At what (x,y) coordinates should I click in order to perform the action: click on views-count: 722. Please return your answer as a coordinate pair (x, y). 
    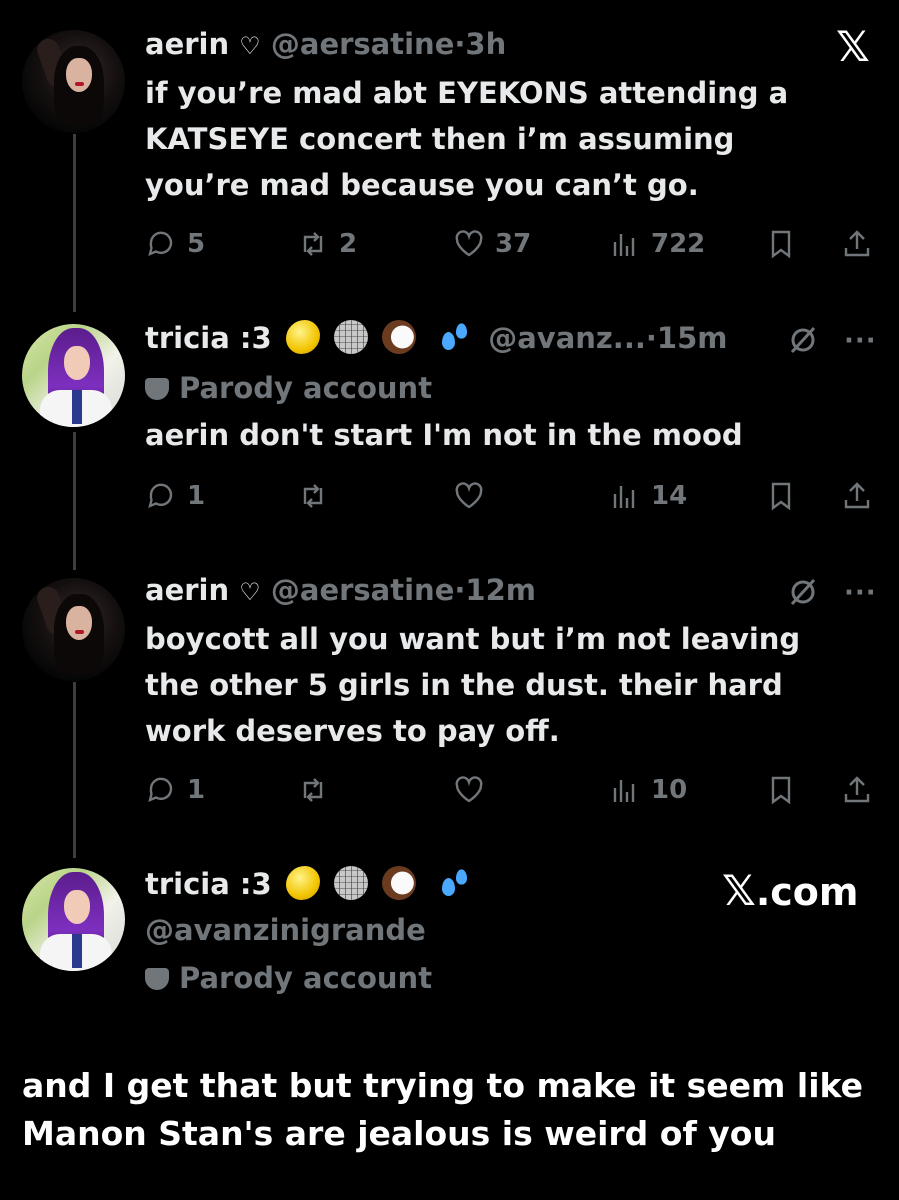
    Looking at the image, I should click on (678, 244).